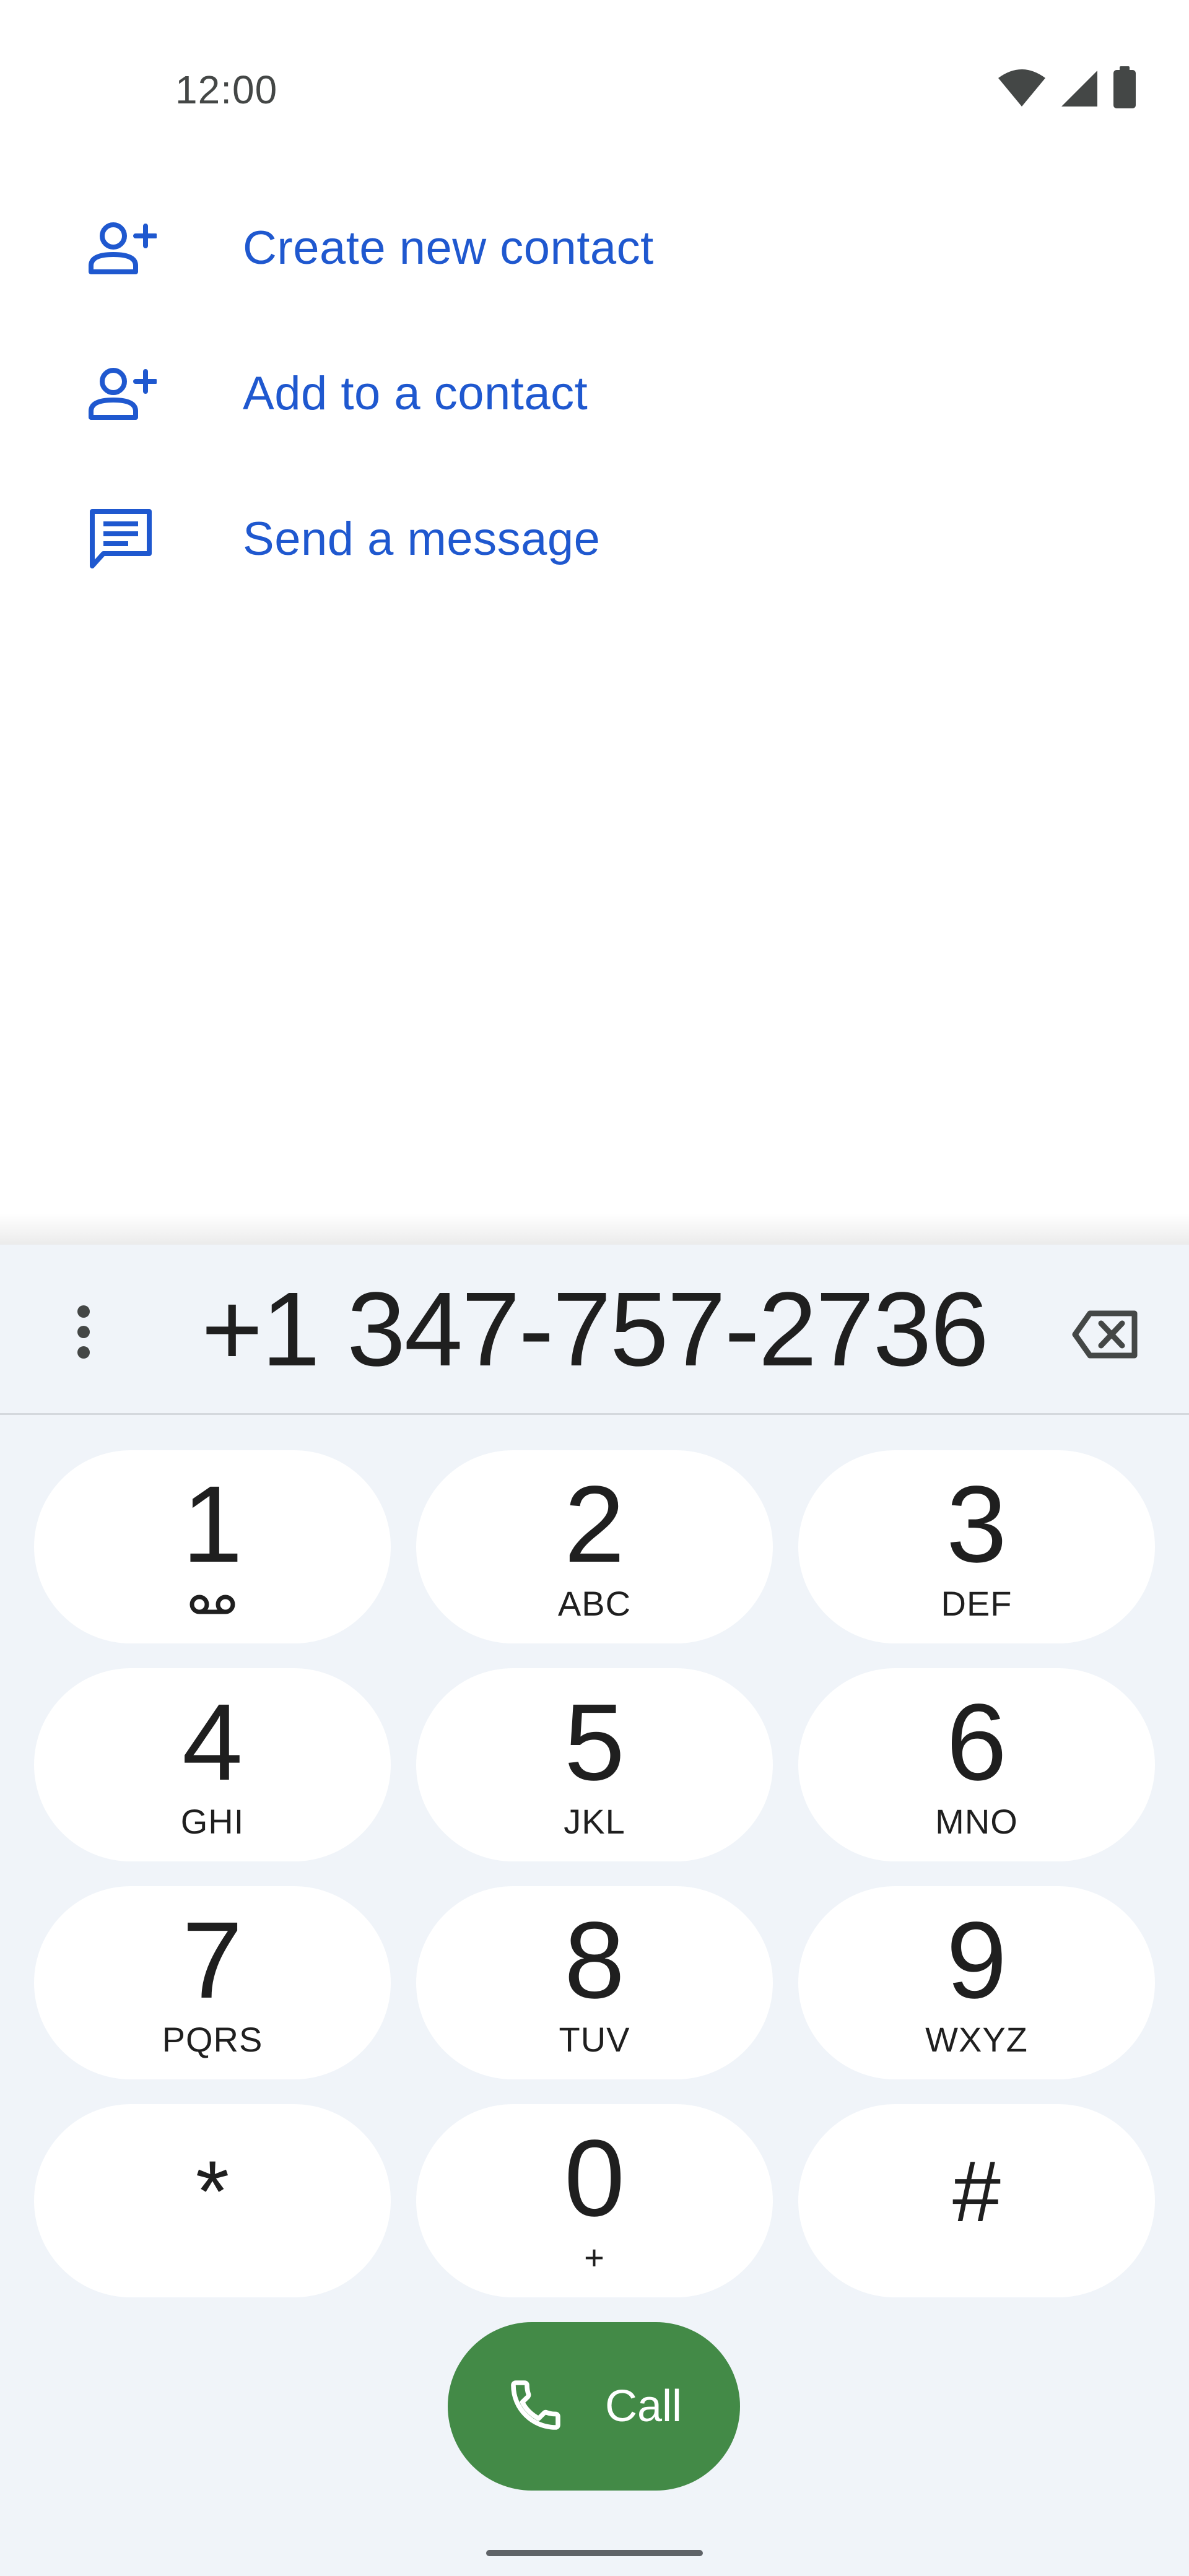  Describe the element at coordinates (212, 1604) in the screenshot. I see `voicemail-icon` at that location.